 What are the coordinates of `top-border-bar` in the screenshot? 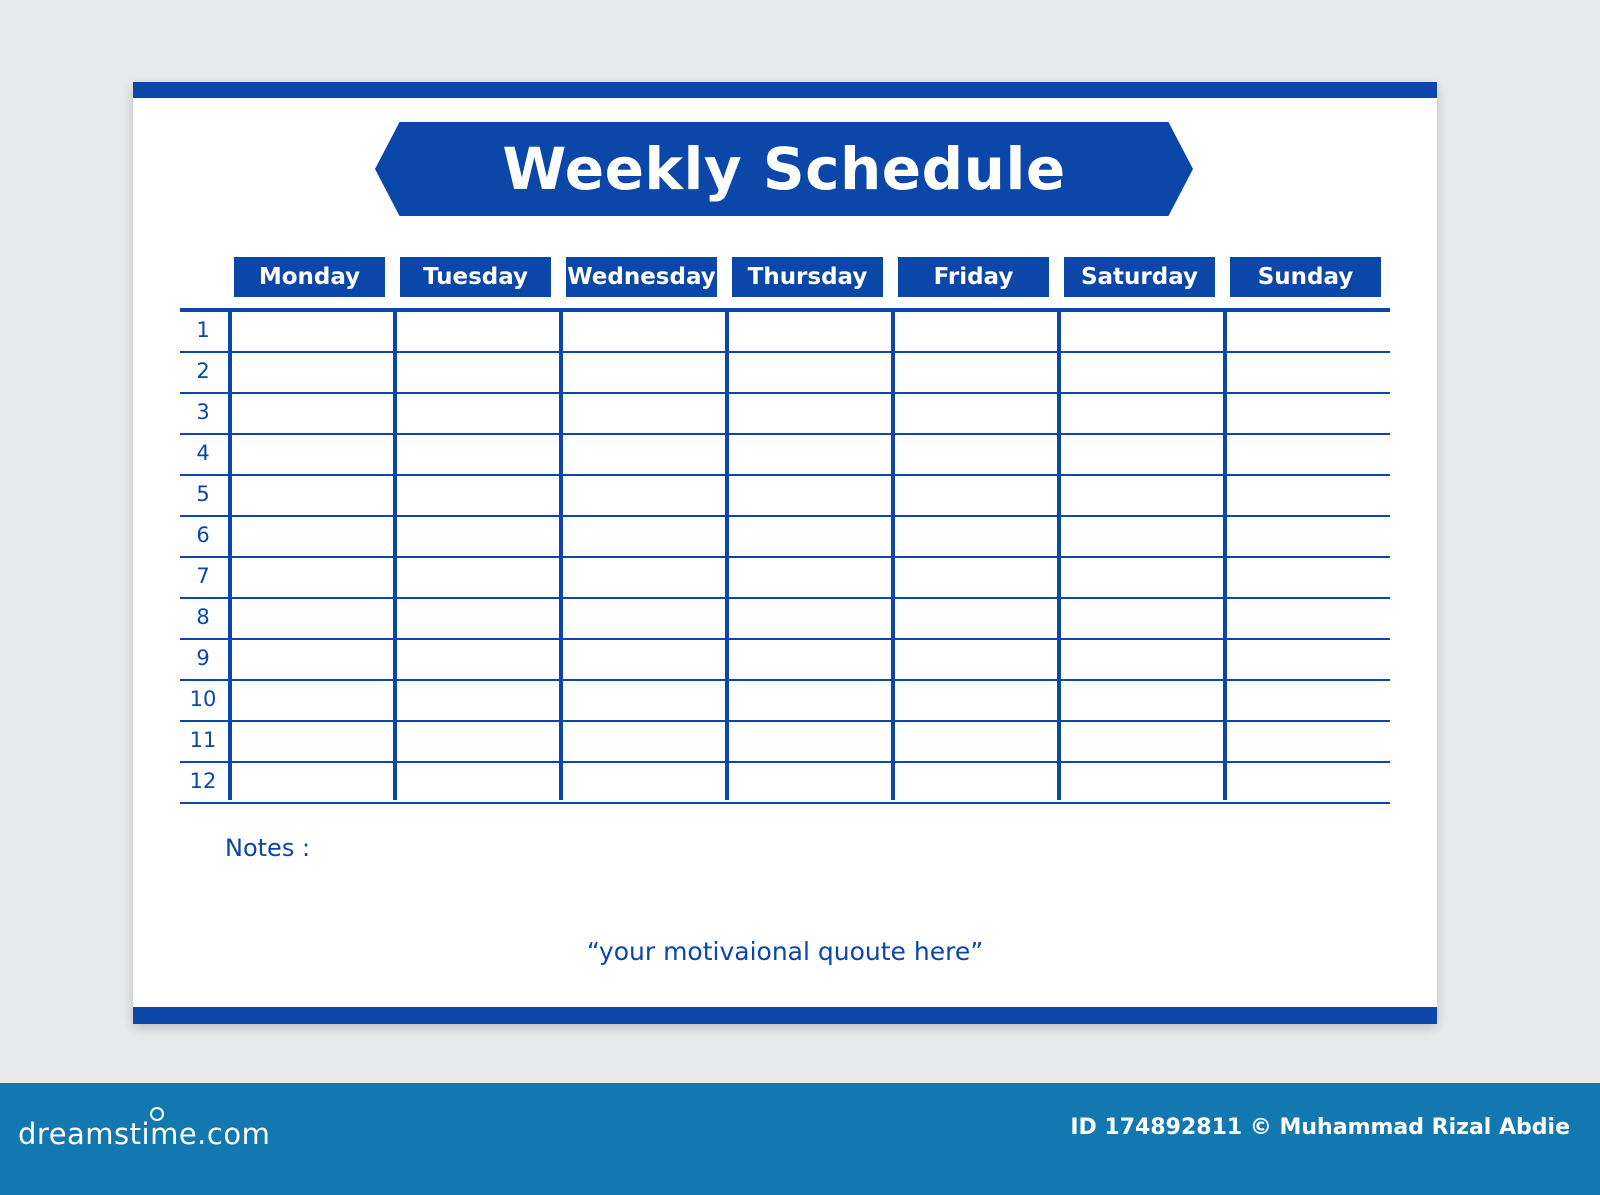 It's located at (785, 90).